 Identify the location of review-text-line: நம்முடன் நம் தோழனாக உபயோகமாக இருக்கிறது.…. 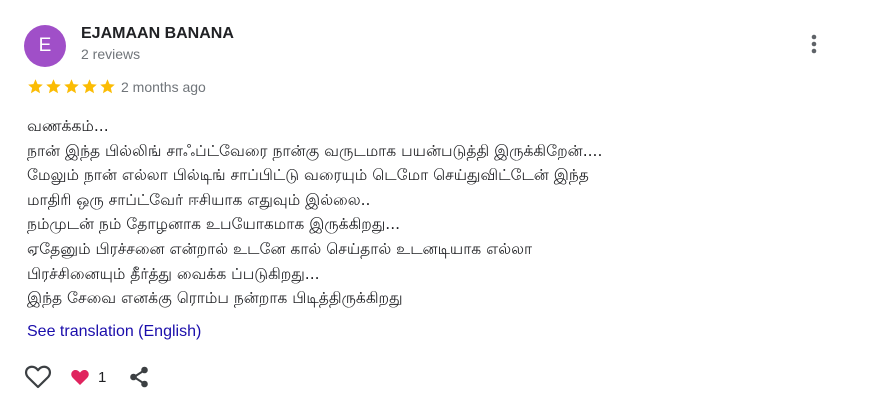
(214, 224).